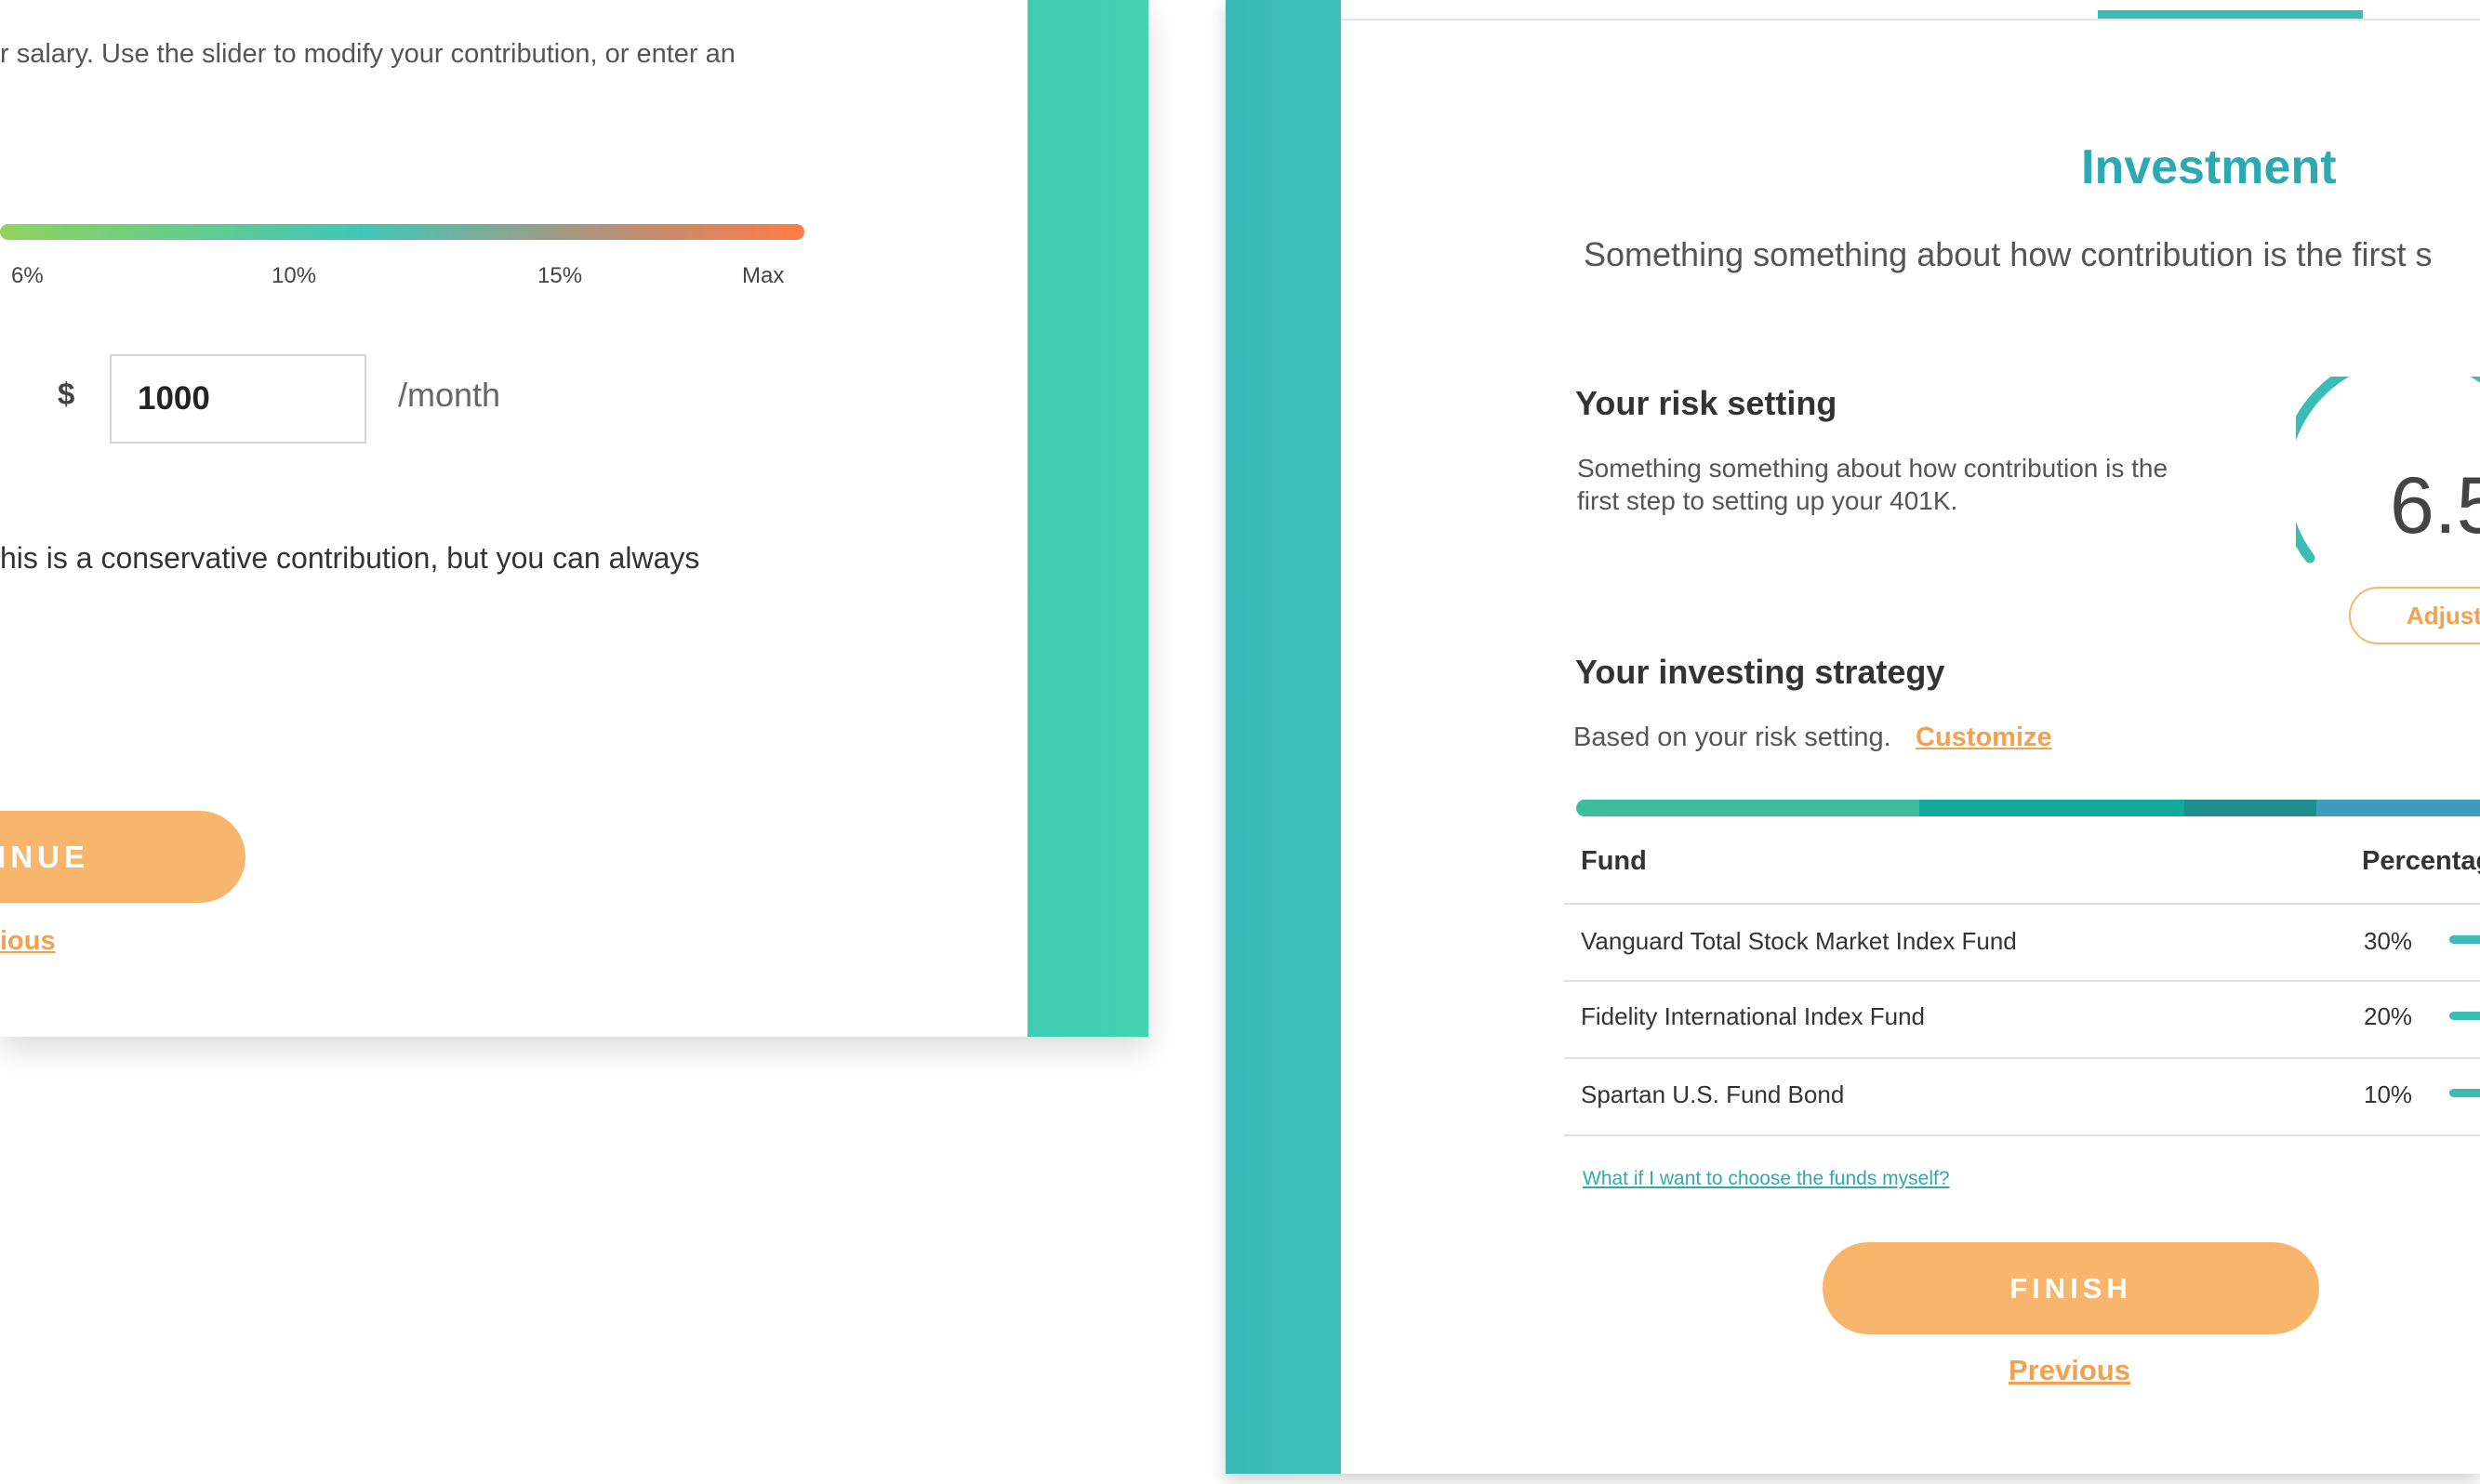 Image resolution: width=2480 pixels, height=1484 pixels. What do you see at coordinates (2414, 615) in the screenshot?
I see `adjust-risk-button: Adjust` at bounding box center [2414, 615].